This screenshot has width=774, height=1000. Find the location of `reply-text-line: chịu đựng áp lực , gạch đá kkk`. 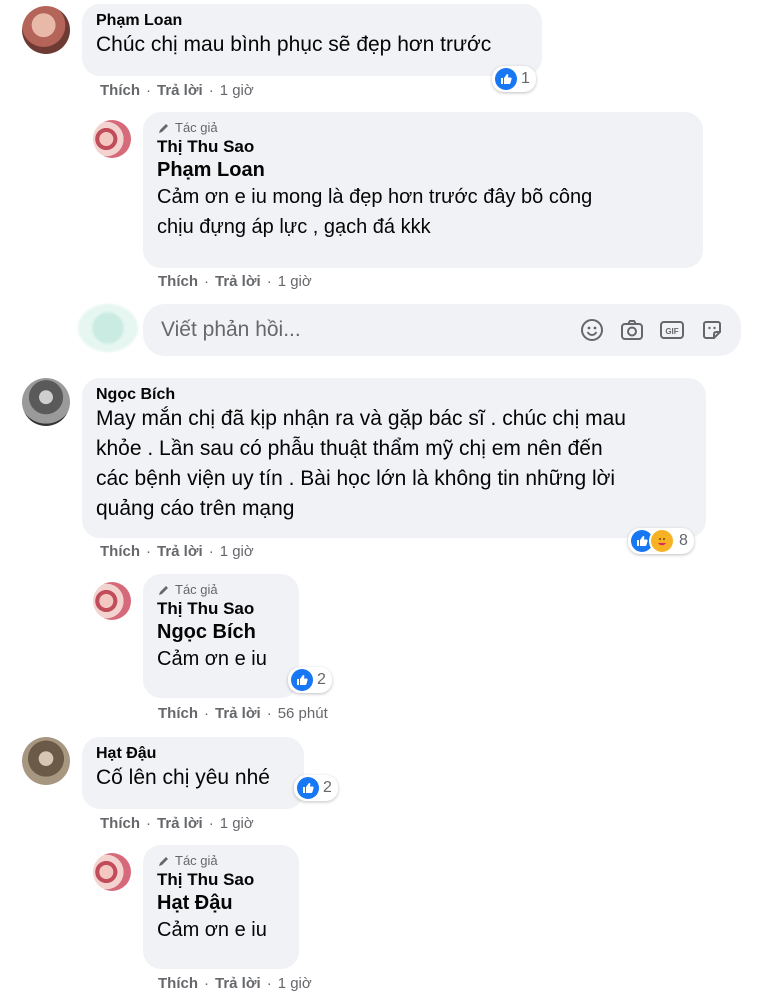

reply-text-line: chịu đựng áp lực , gạch đá kkk is located at coordinates (294, 227).